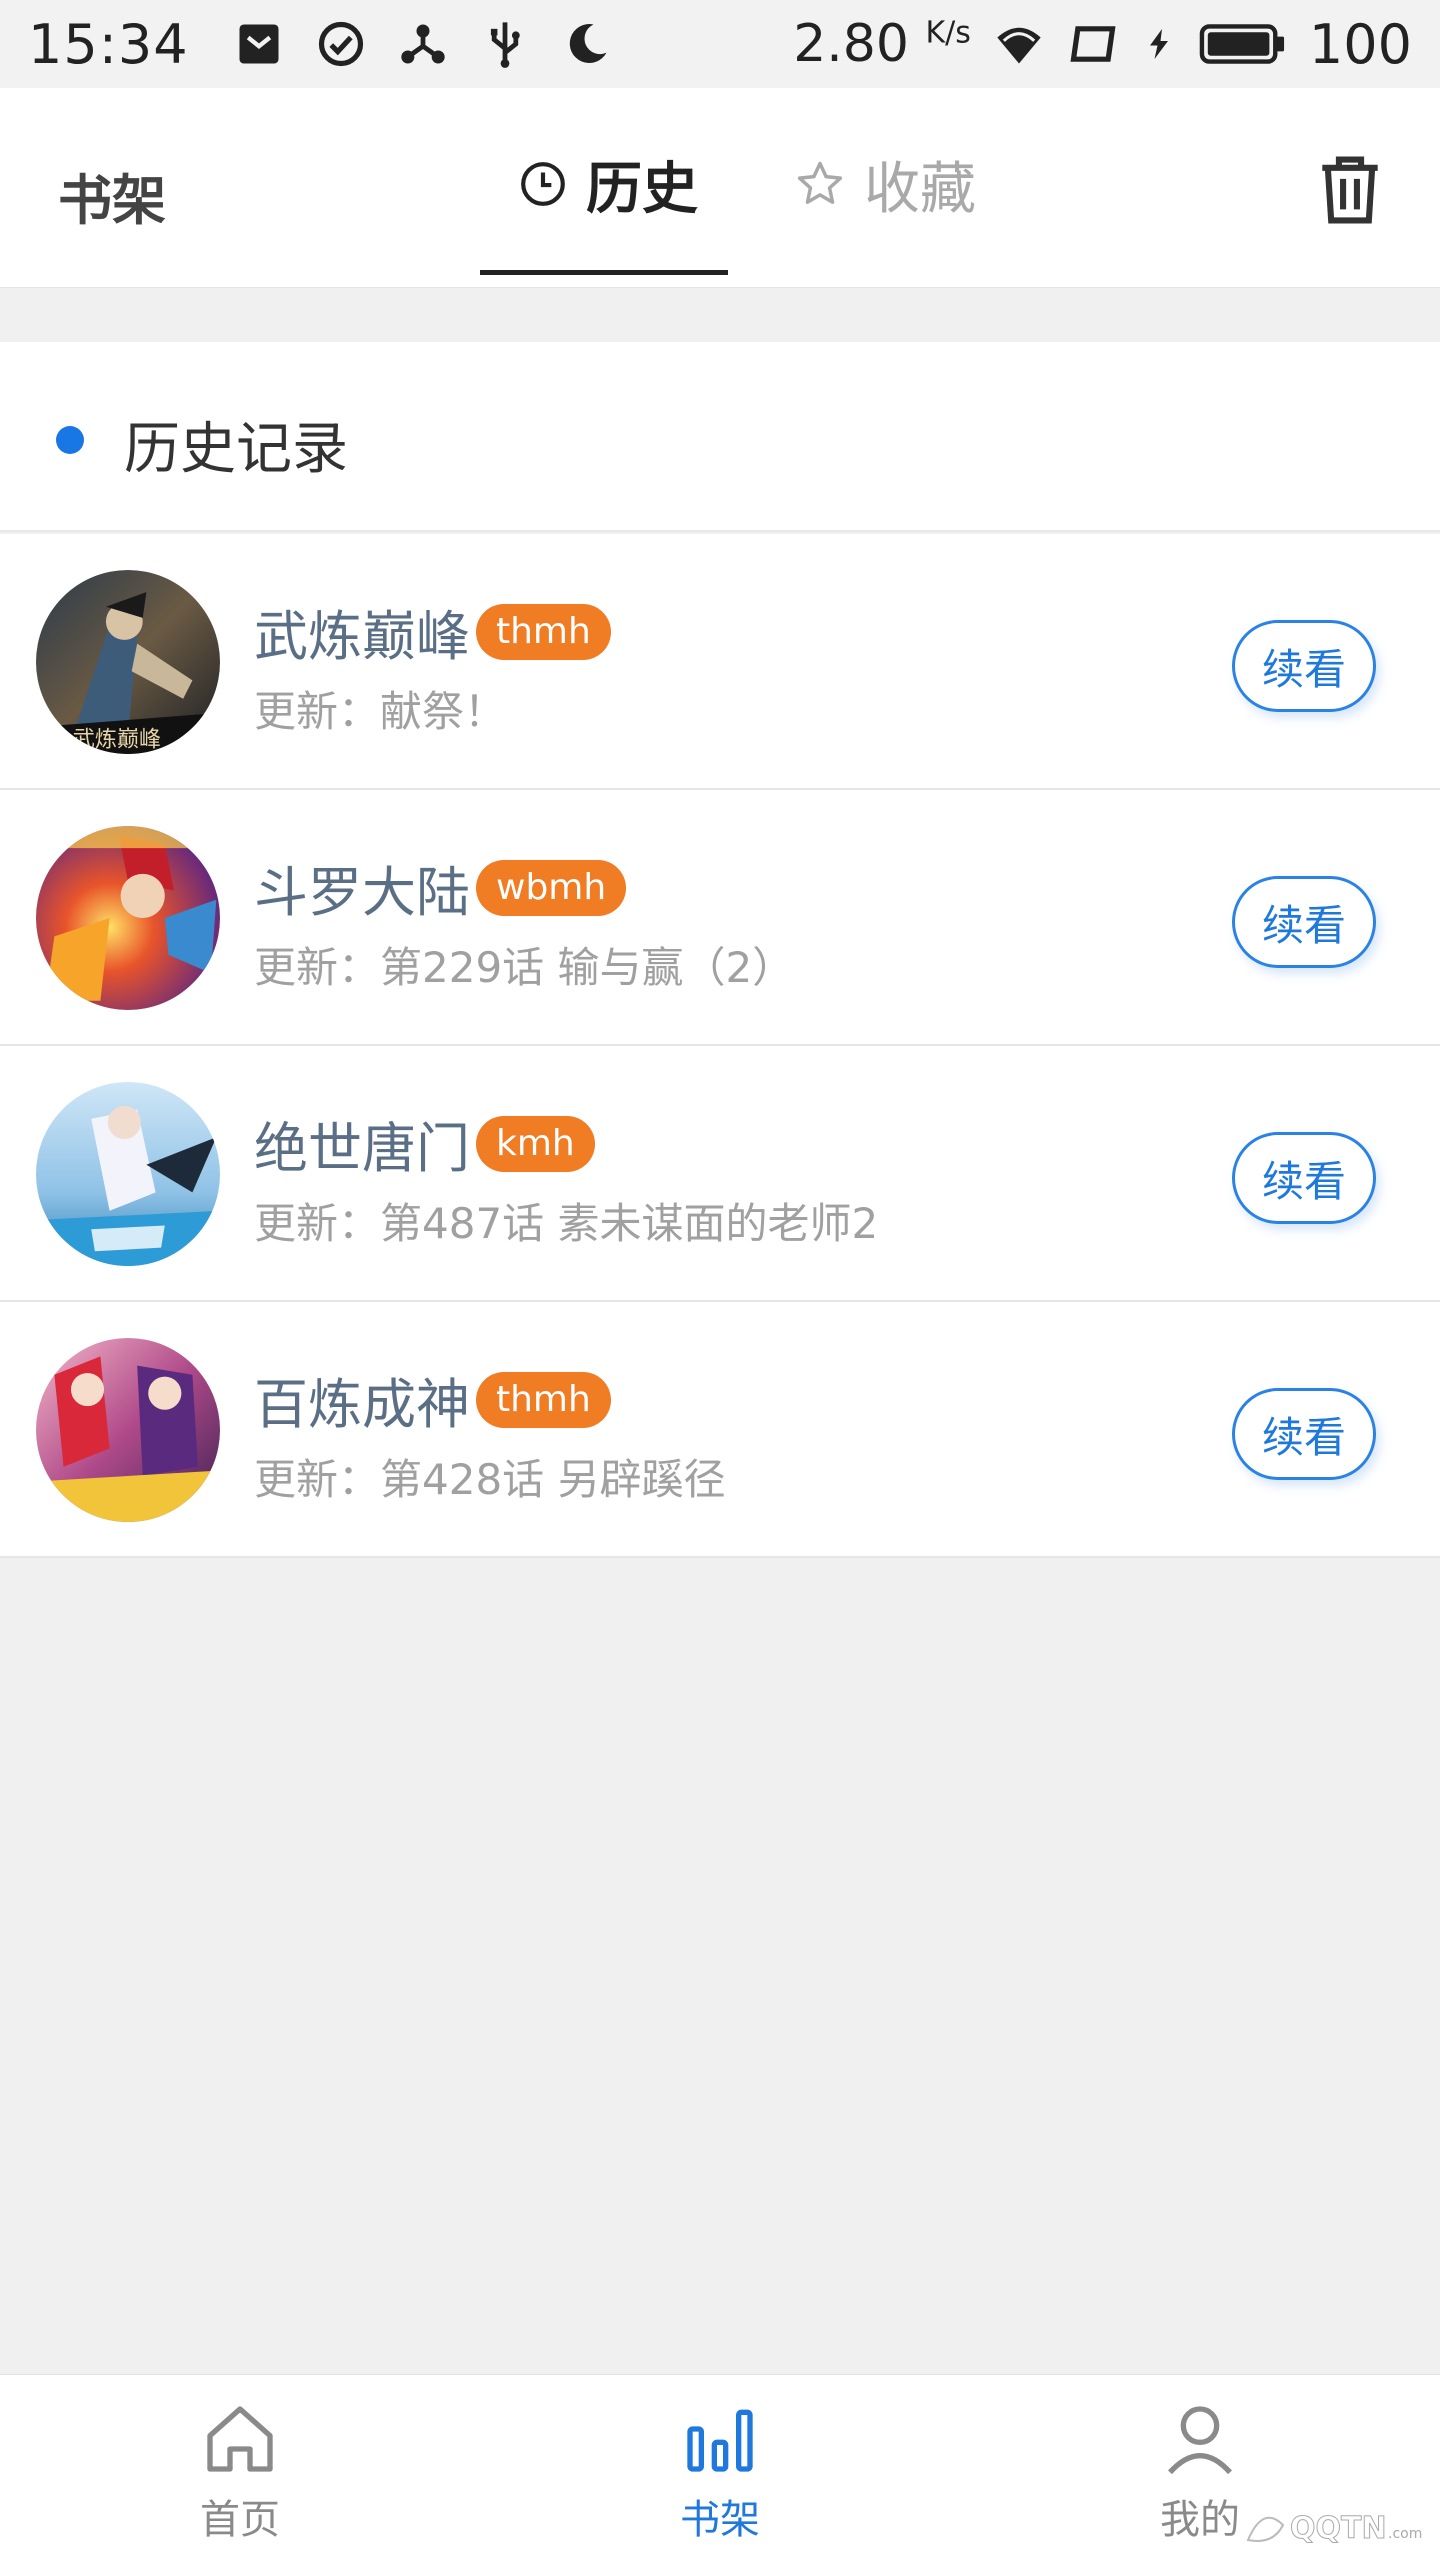 The image size is (1440, 2560). I want to click on battery-icon, so click(1241, 44).